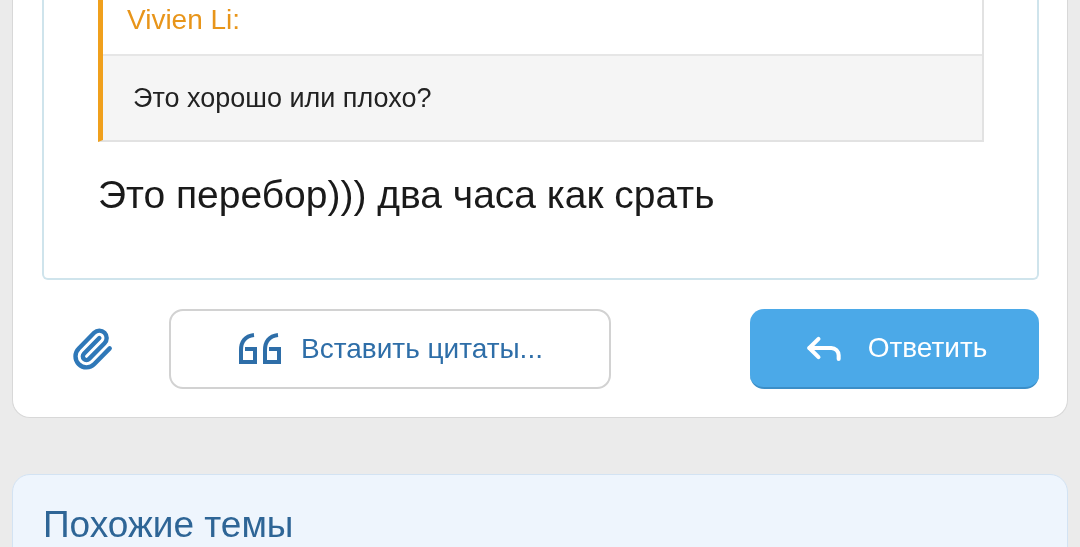  I want to click on quote-icon, so click(260, 349).